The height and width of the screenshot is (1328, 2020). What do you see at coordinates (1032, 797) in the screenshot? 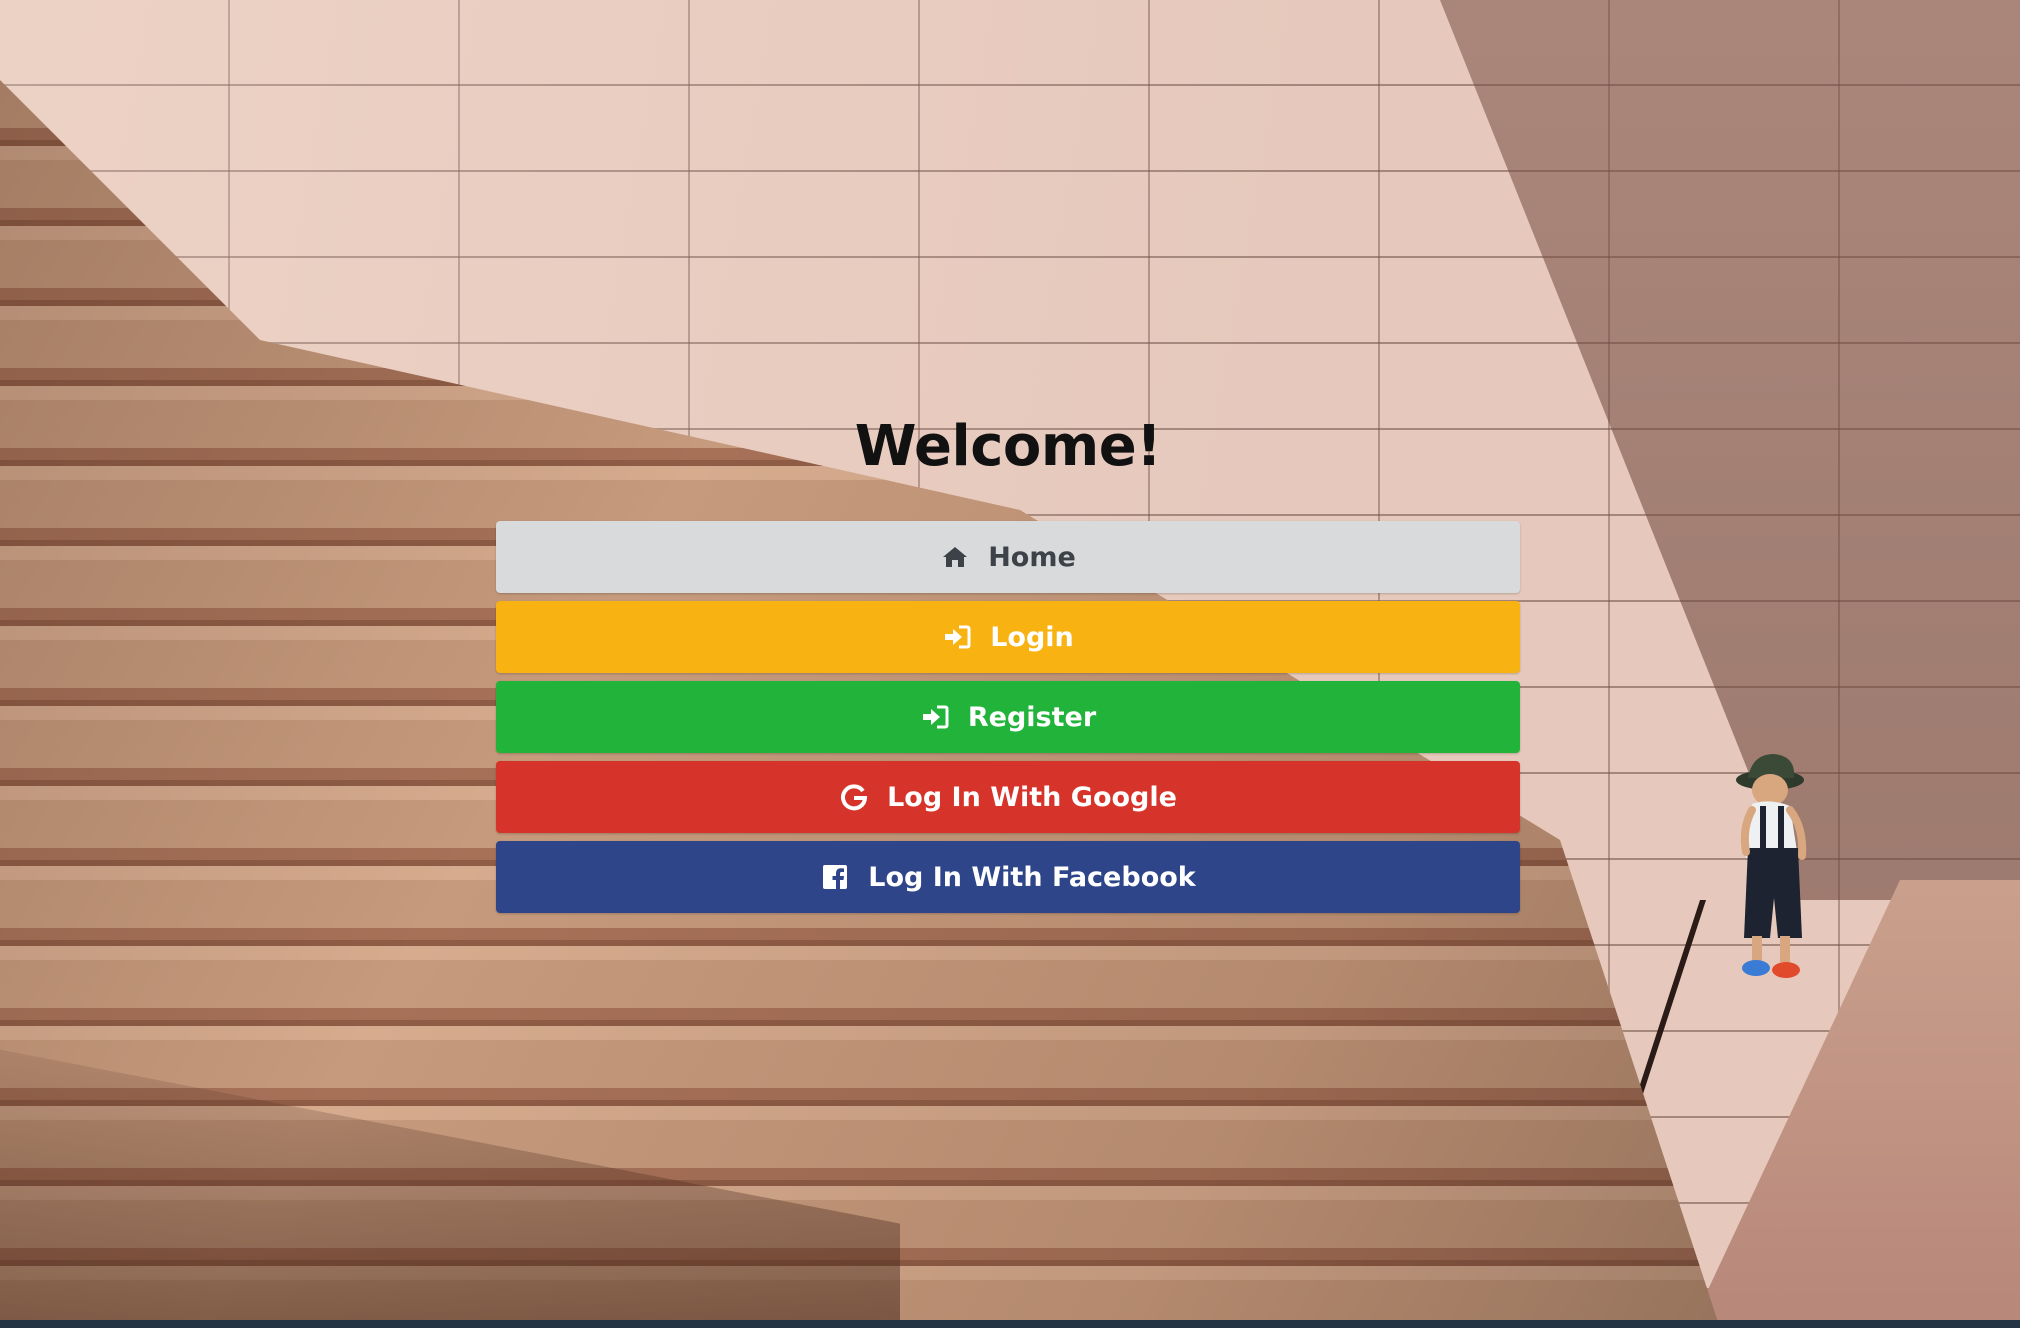
I see `google-button-label: Log In With Google` at bounding box center [1032, 797].